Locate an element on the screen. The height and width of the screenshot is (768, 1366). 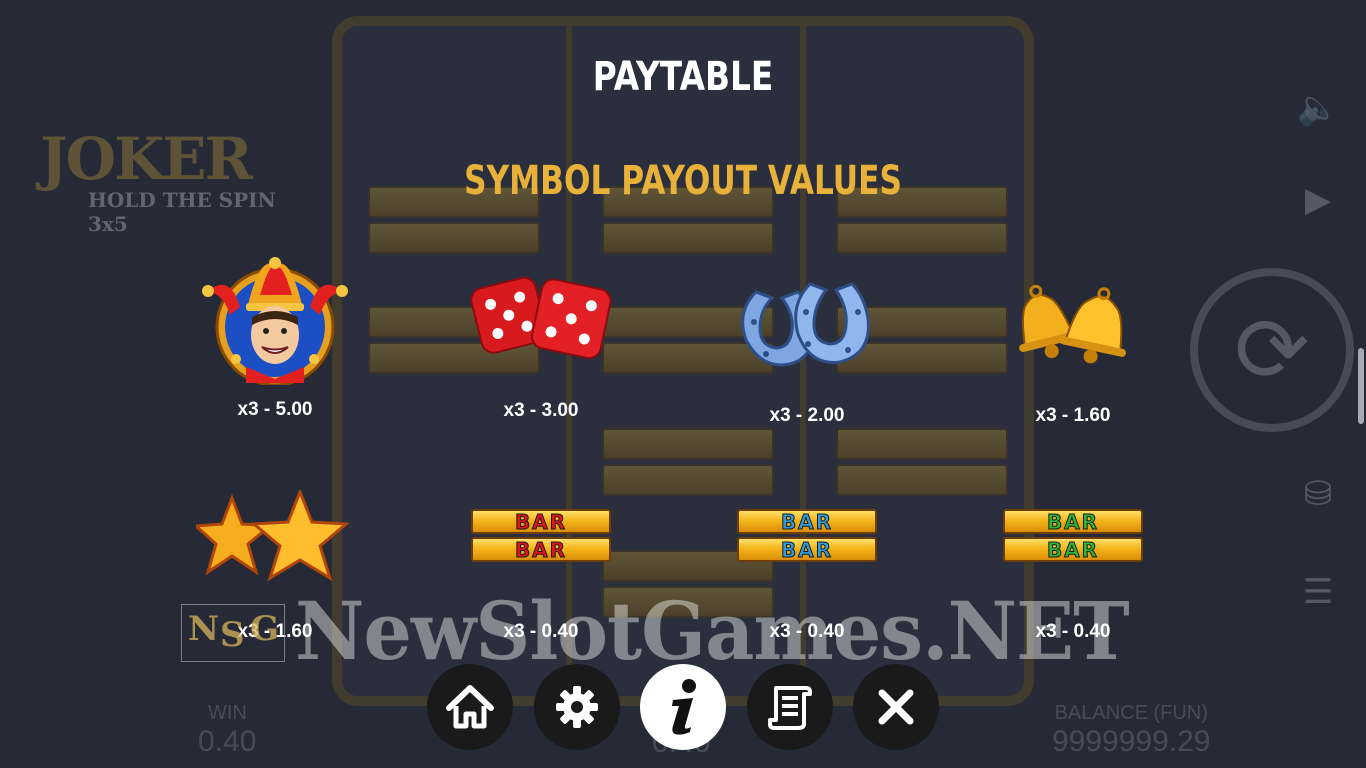
horseshoe-payout: x3 - 2.00 is located at coordinates (807, 415).